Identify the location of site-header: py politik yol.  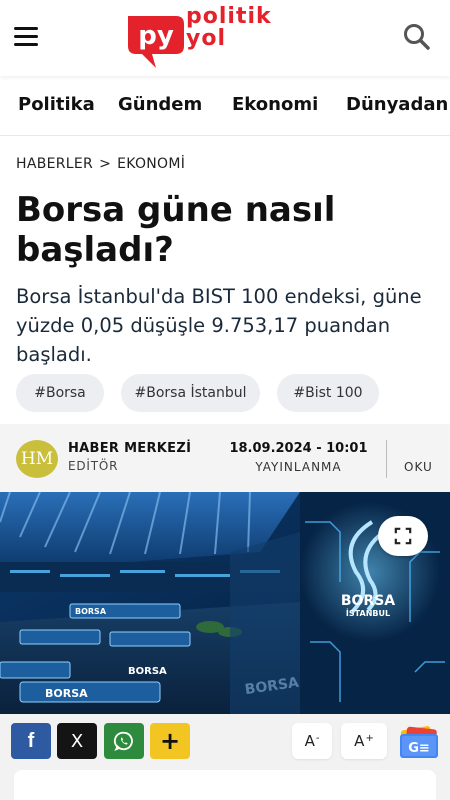
(225, 38).